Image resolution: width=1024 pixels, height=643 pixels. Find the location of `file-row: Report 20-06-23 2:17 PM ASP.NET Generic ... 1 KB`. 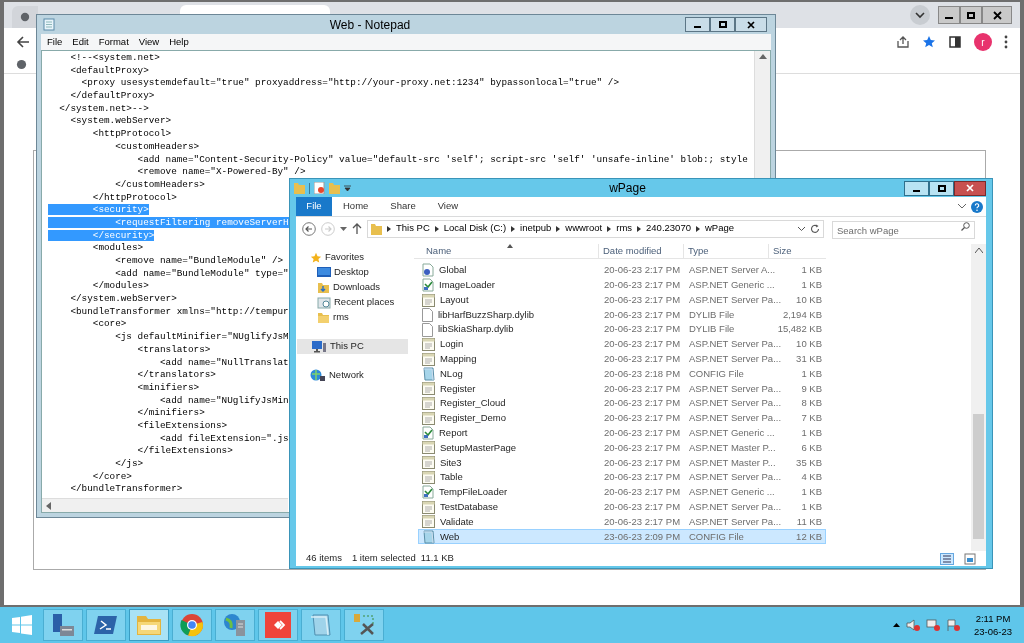

file-row: Report 20-06-23 2:17 PM ASP.NET Generic ... 1 KB is located at coordinates (622, 433).